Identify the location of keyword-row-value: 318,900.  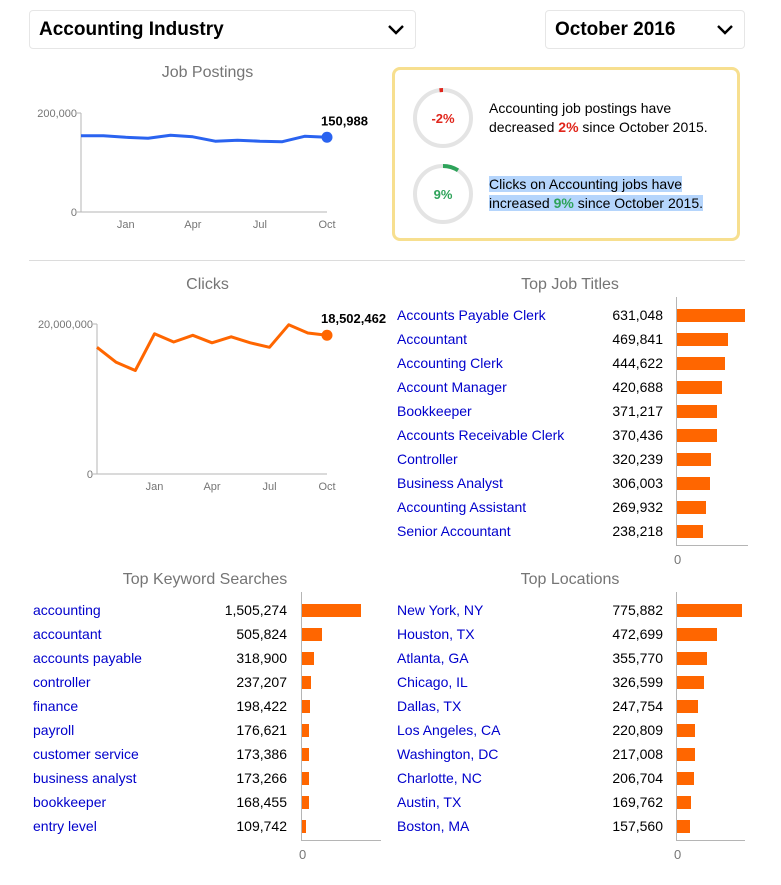
(261, 658).